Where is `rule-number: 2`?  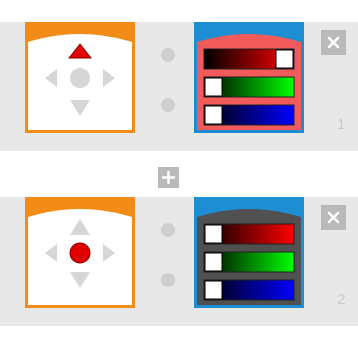 rule-number: 2 is located at coordinates (341, 299).